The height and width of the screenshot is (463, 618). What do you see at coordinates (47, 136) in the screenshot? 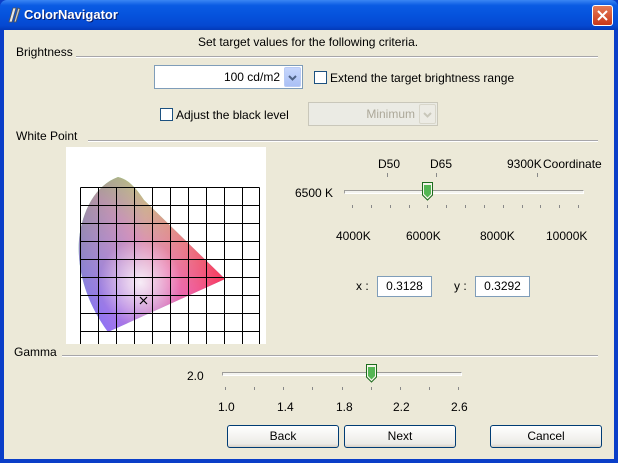
I see `white-point-section-label: White Point` at bounding box center [47, 136].